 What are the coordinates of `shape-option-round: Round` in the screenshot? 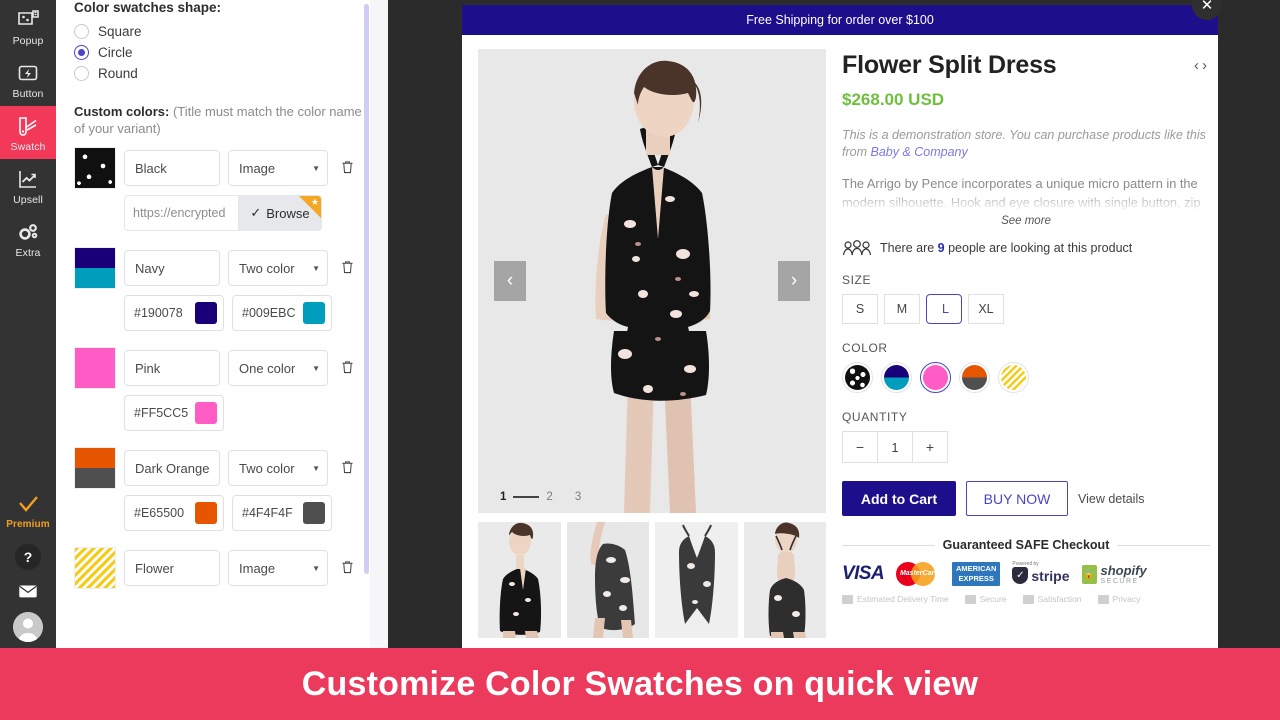 It's located at (224, 73).